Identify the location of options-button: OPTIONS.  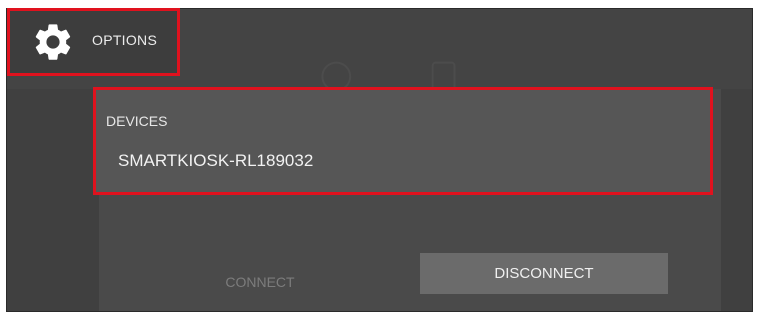
(93, 42).